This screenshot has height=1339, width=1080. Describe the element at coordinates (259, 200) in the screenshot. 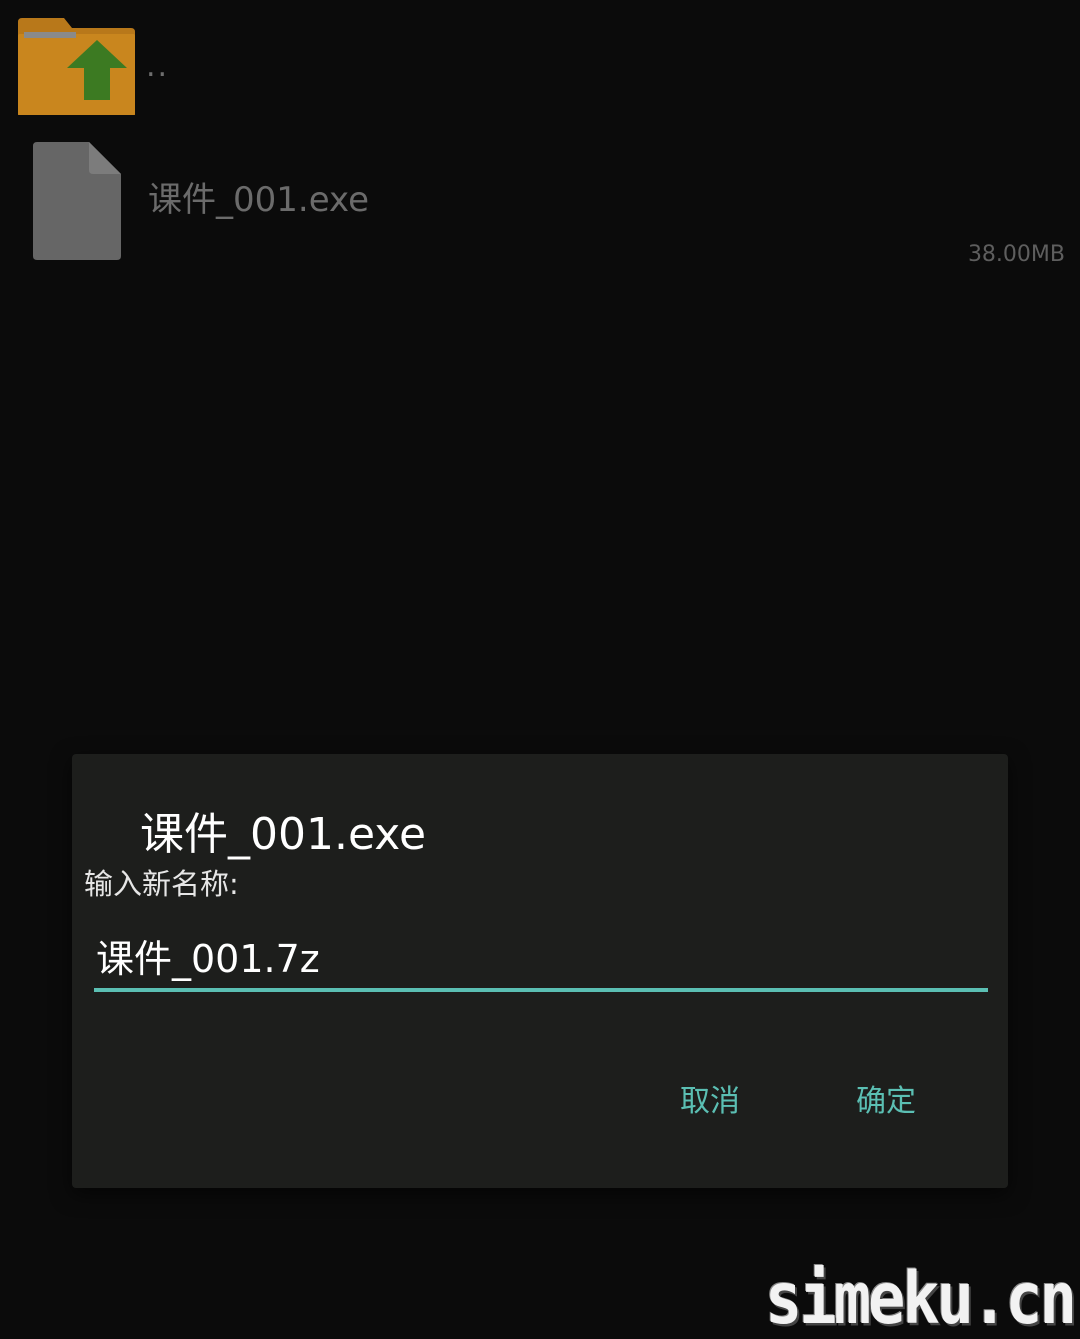

I see `file-name: 课件_001.exe` at that location.